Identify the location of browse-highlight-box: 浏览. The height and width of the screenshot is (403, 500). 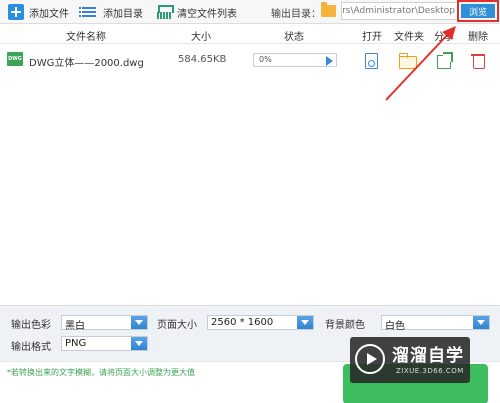
(478, 11).